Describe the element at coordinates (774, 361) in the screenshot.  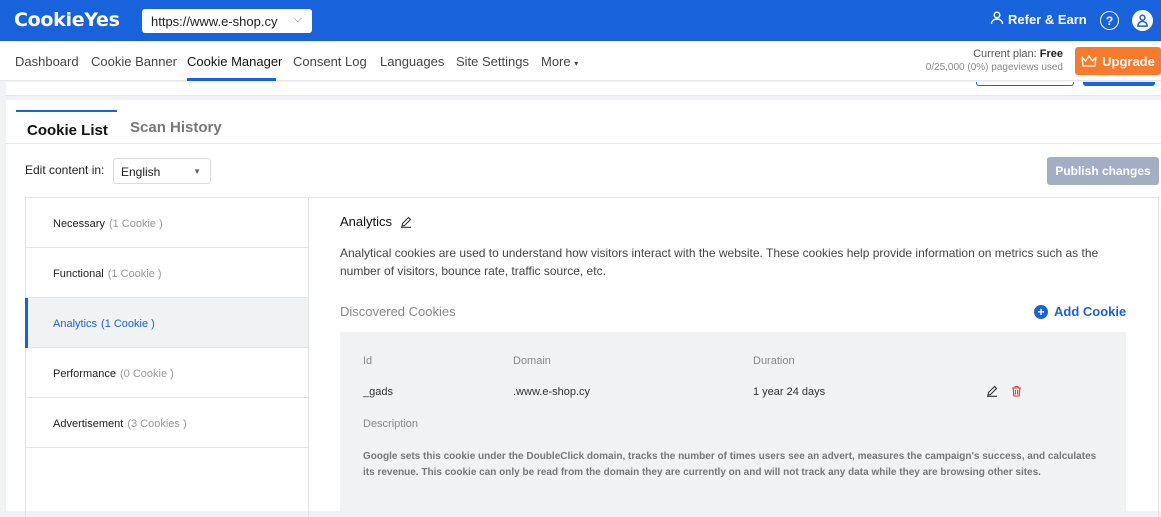
I see `column-header-duration: Duration` at that location.